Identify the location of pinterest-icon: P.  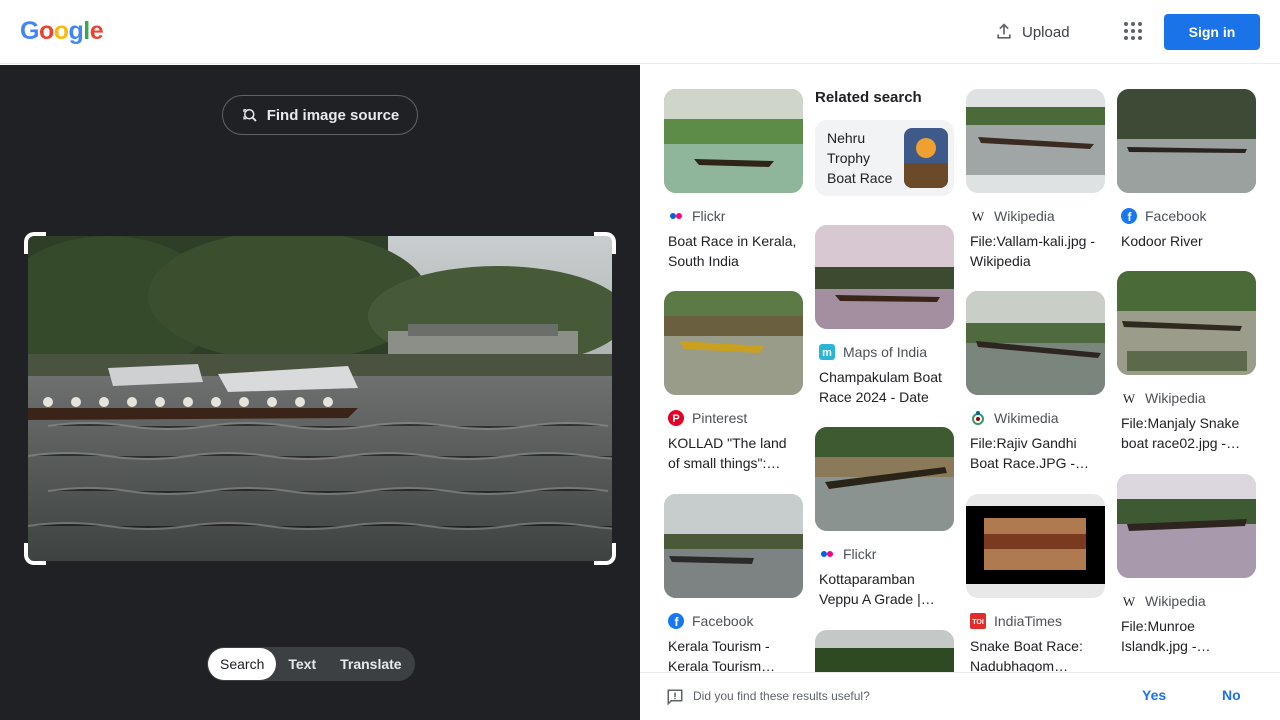
(676, 418).